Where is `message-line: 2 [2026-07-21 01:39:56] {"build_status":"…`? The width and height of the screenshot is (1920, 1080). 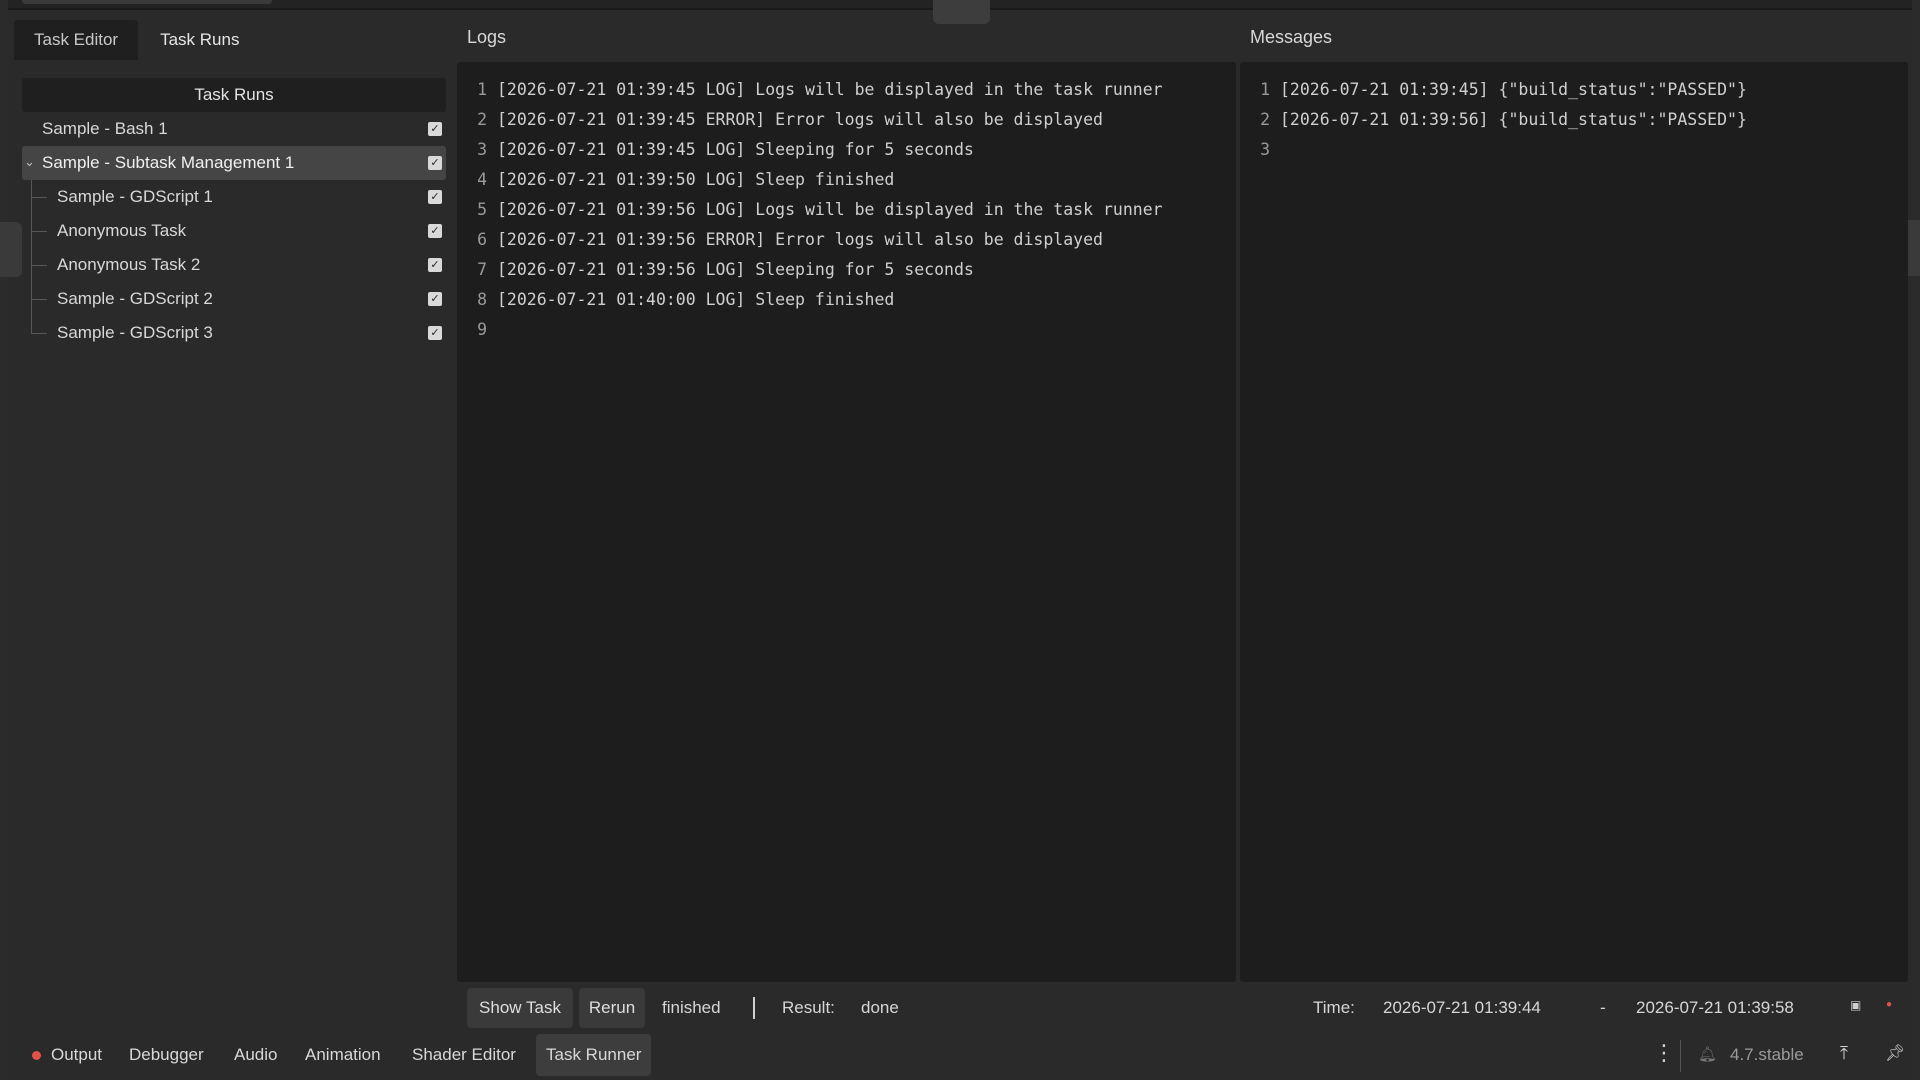 message-line: 2 [2026-07-21 01:39:56] {"build_status":"… is located at coordinates (1574, 119).